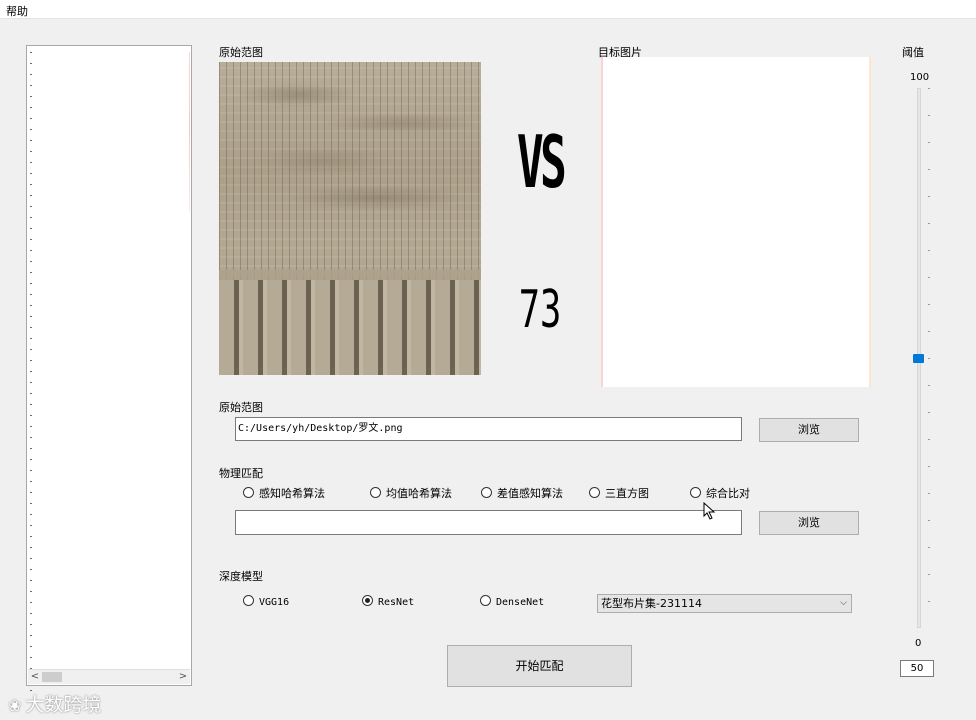 The width and height of the screenshot is (976, 720). Describe the element at coordinates (241, 576) in the screenshot. I see `deep-model-label: 深度模型` at that location.